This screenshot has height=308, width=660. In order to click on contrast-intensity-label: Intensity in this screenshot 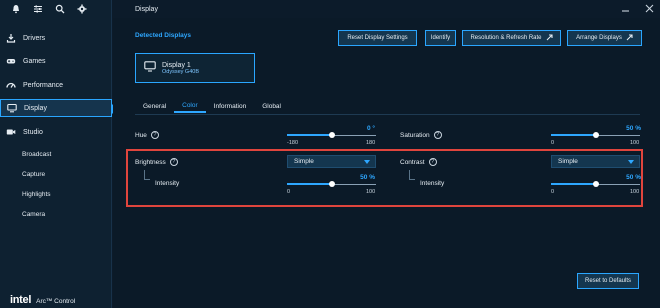, I will do `click(432, 183)`.